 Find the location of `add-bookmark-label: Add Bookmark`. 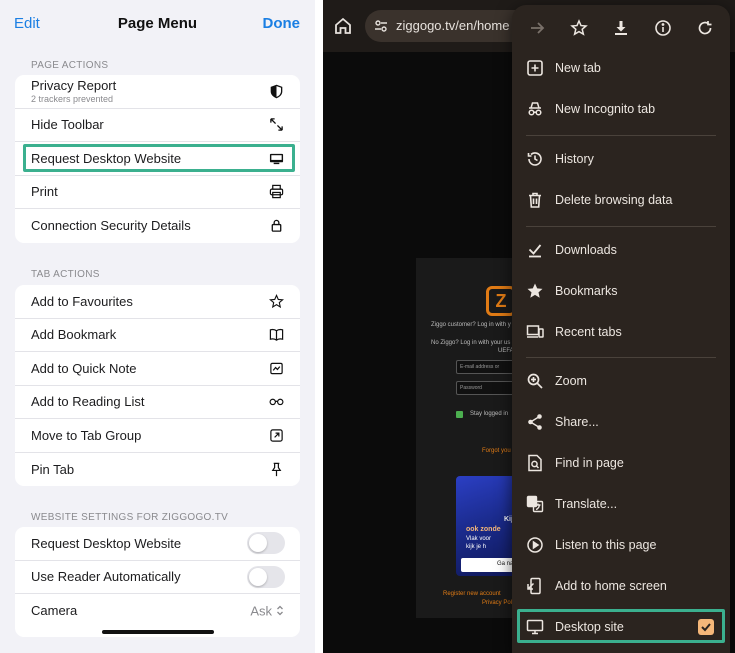

add-bookmark-label: Add Bookmark is located at coordinates (74, 335).